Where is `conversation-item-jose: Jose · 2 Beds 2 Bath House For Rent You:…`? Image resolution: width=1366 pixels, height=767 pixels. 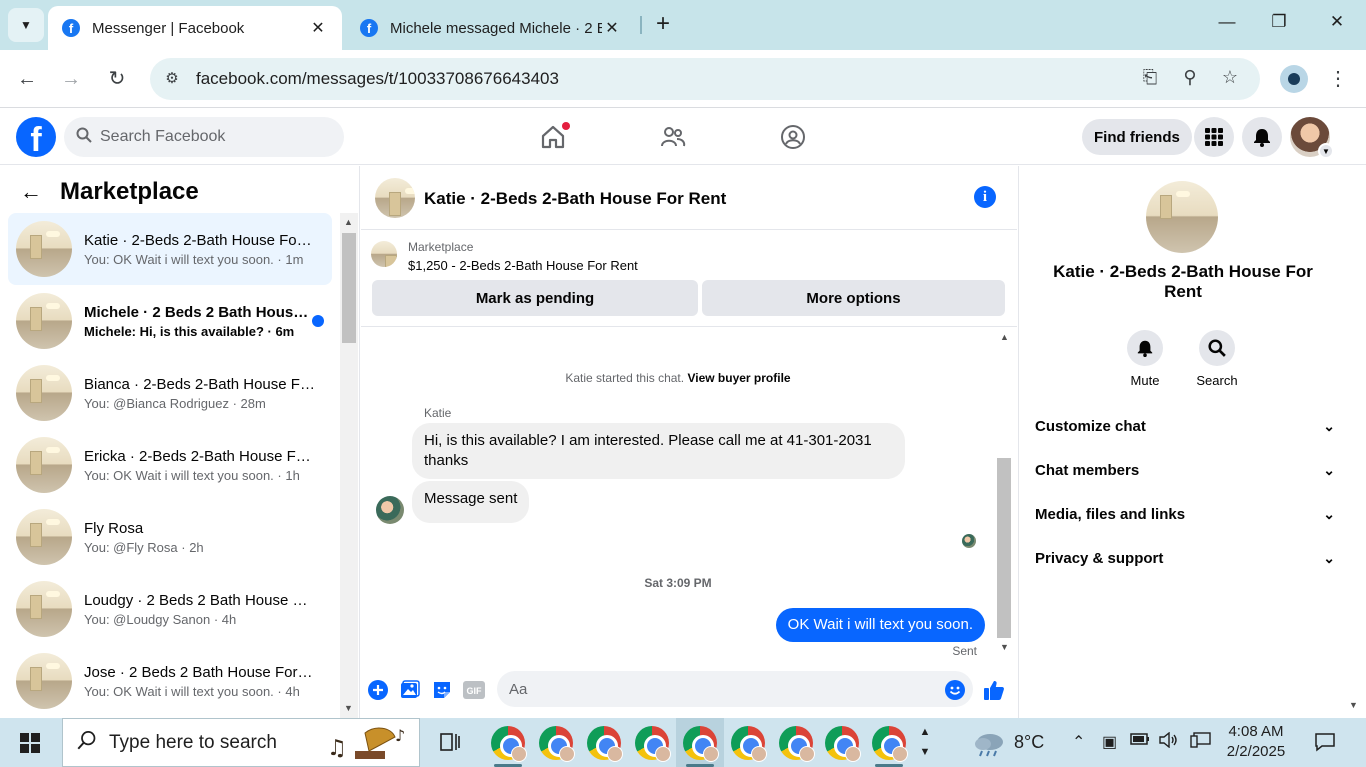 conversation-item-jose: Jose · 2 Beds 2 Bath House For Rent You:… is located at coordinates (170, 681).